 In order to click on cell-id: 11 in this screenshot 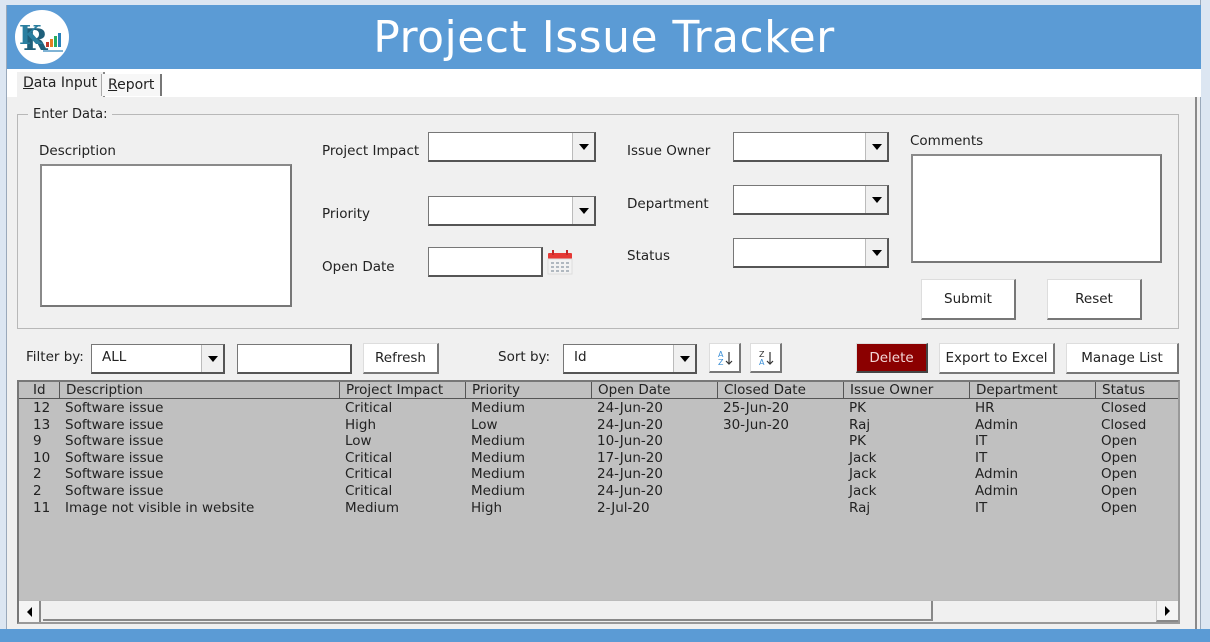, I will do `click(42, 507)`.